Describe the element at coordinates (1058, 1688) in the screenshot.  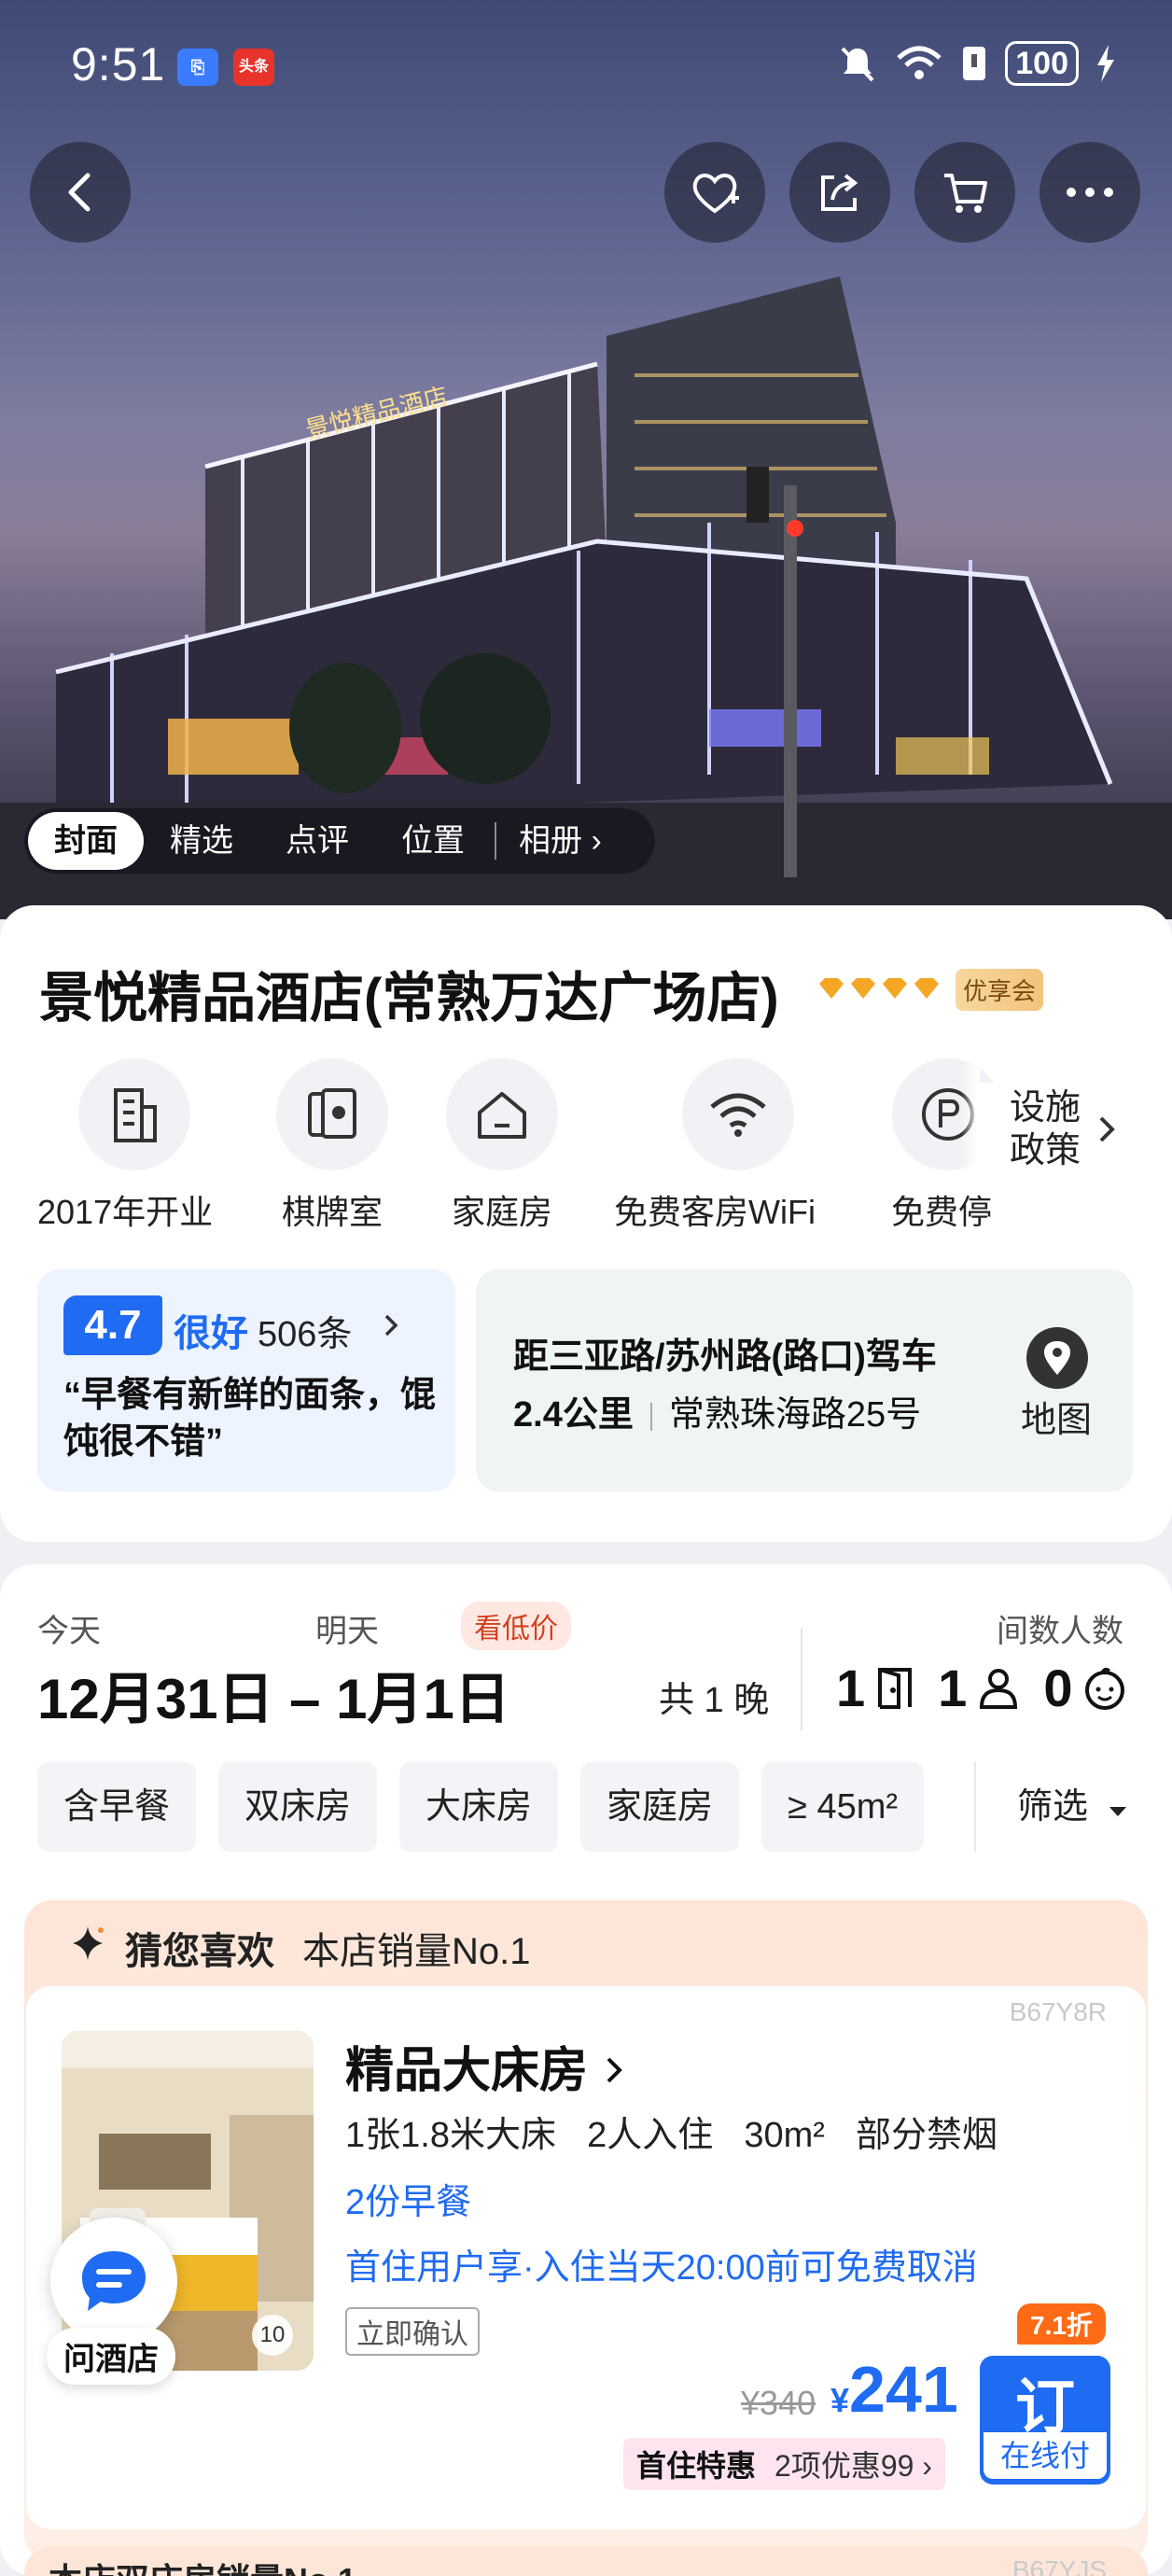
I see `child-count: 0` at that location.